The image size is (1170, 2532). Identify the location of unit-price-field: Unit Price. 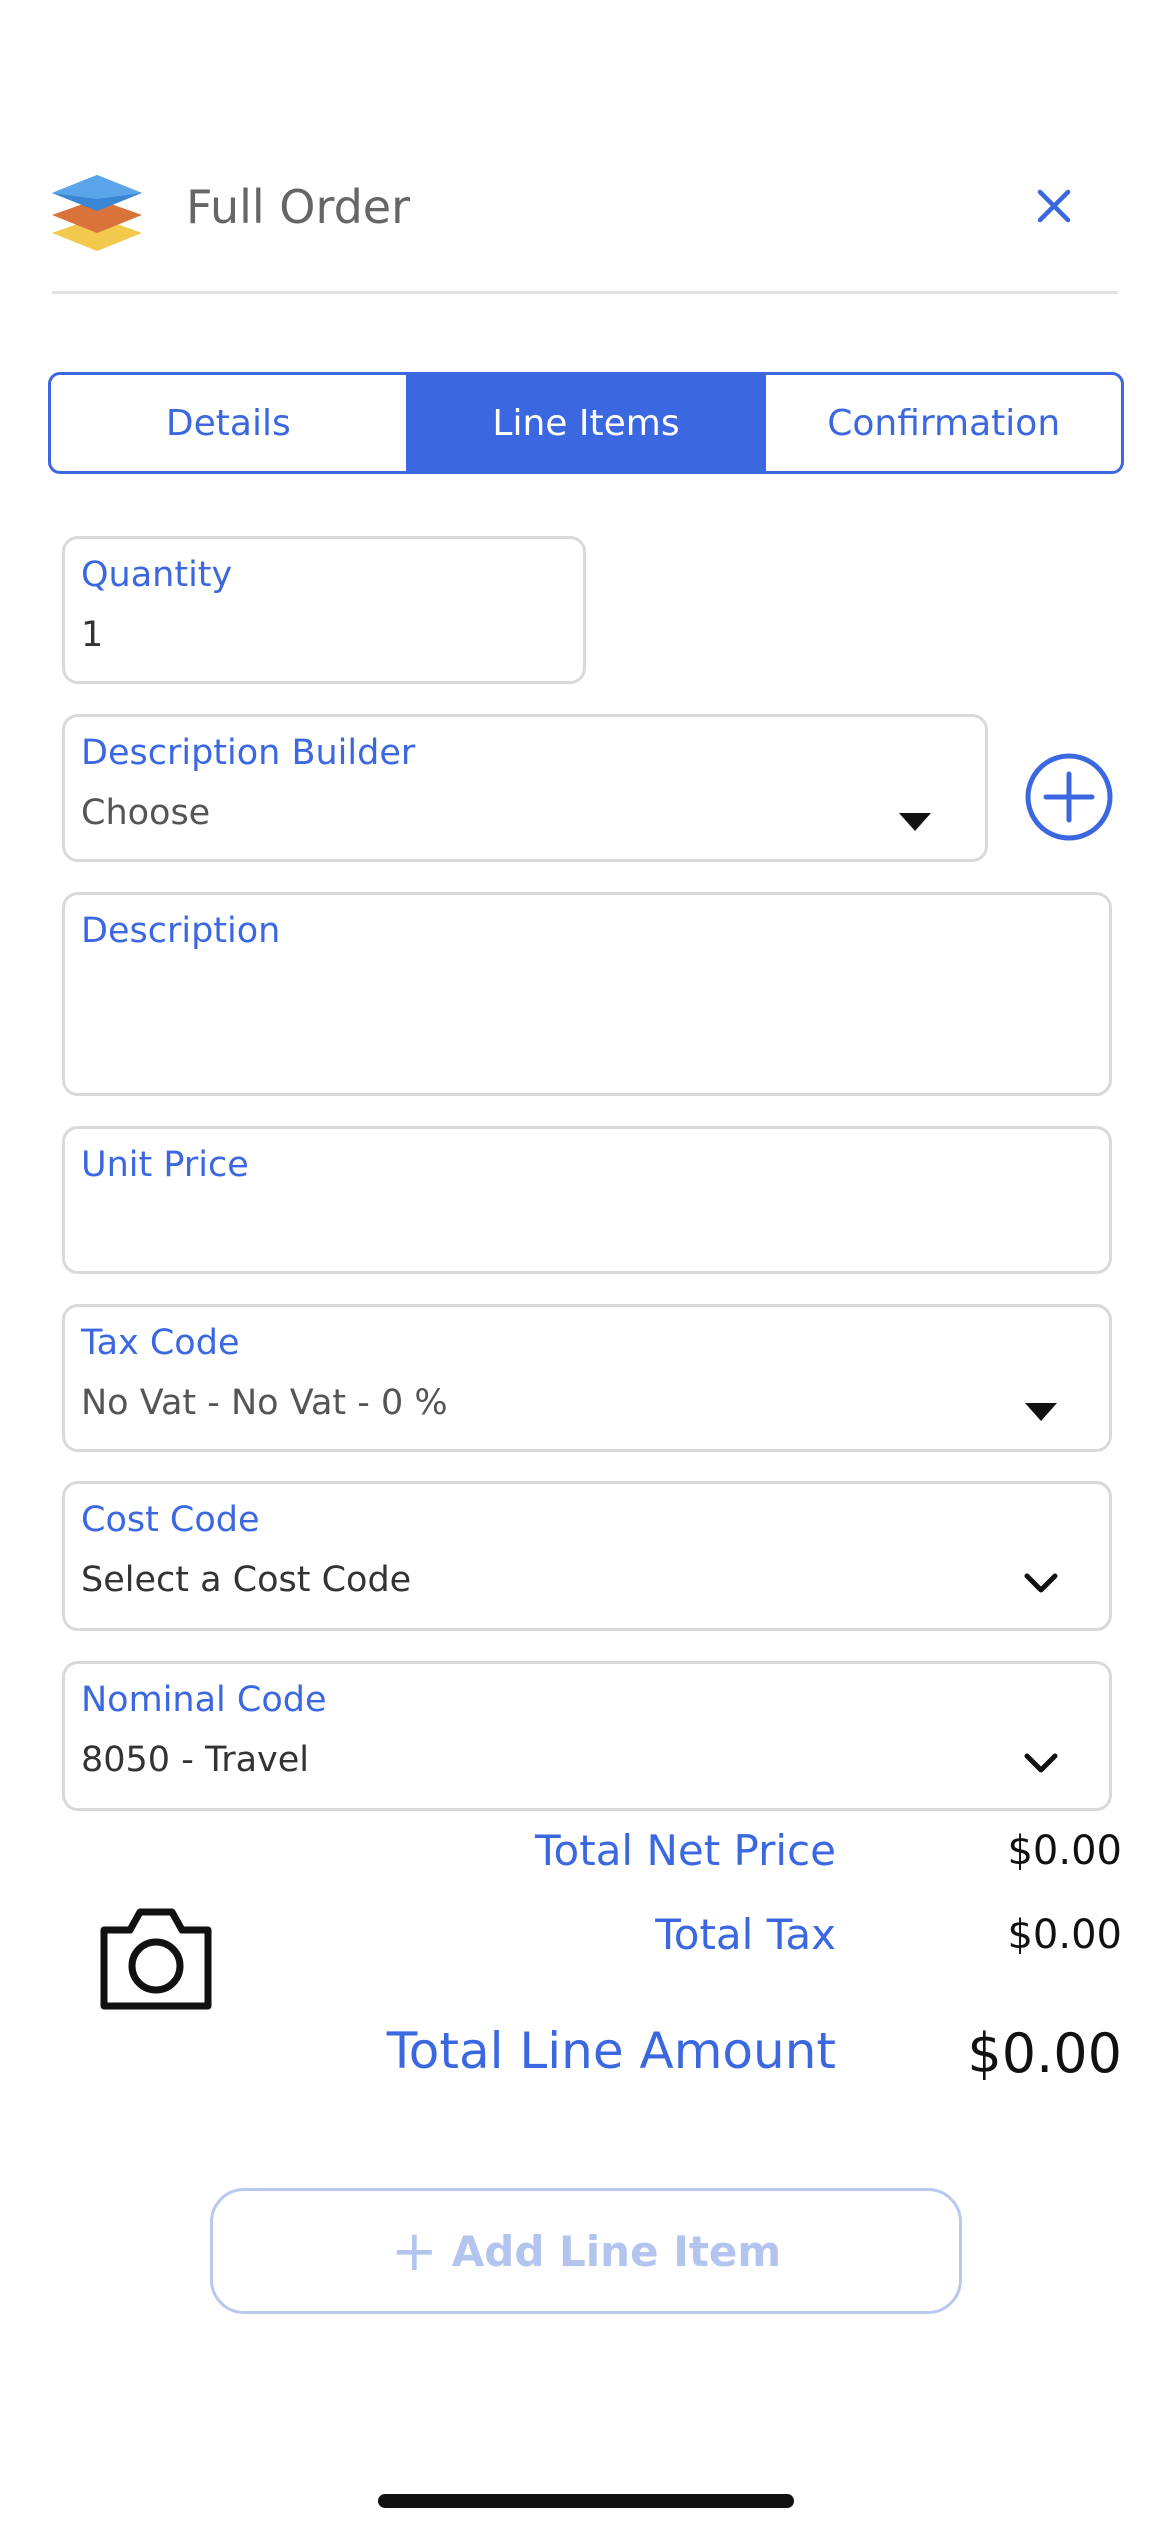
(587, 1200).